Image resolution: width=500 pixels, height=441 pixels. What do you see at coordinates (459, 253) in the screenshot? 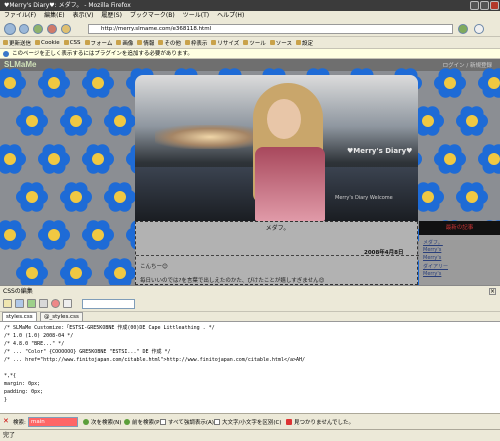
I see `sidebar: 最新の記事 メダフ。 Merry's Merry's ダイアリー Merry's` at bounding box center [459, 253].